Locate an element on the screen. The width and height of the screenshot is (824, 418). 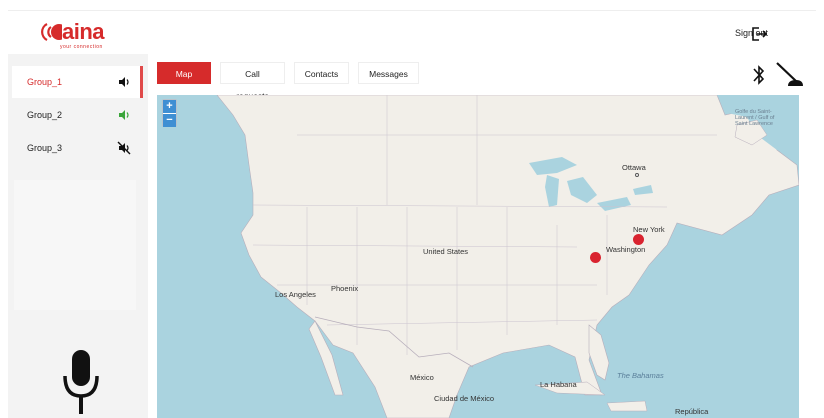
map-label-washington: Washington is located at coordinates (626, 249).